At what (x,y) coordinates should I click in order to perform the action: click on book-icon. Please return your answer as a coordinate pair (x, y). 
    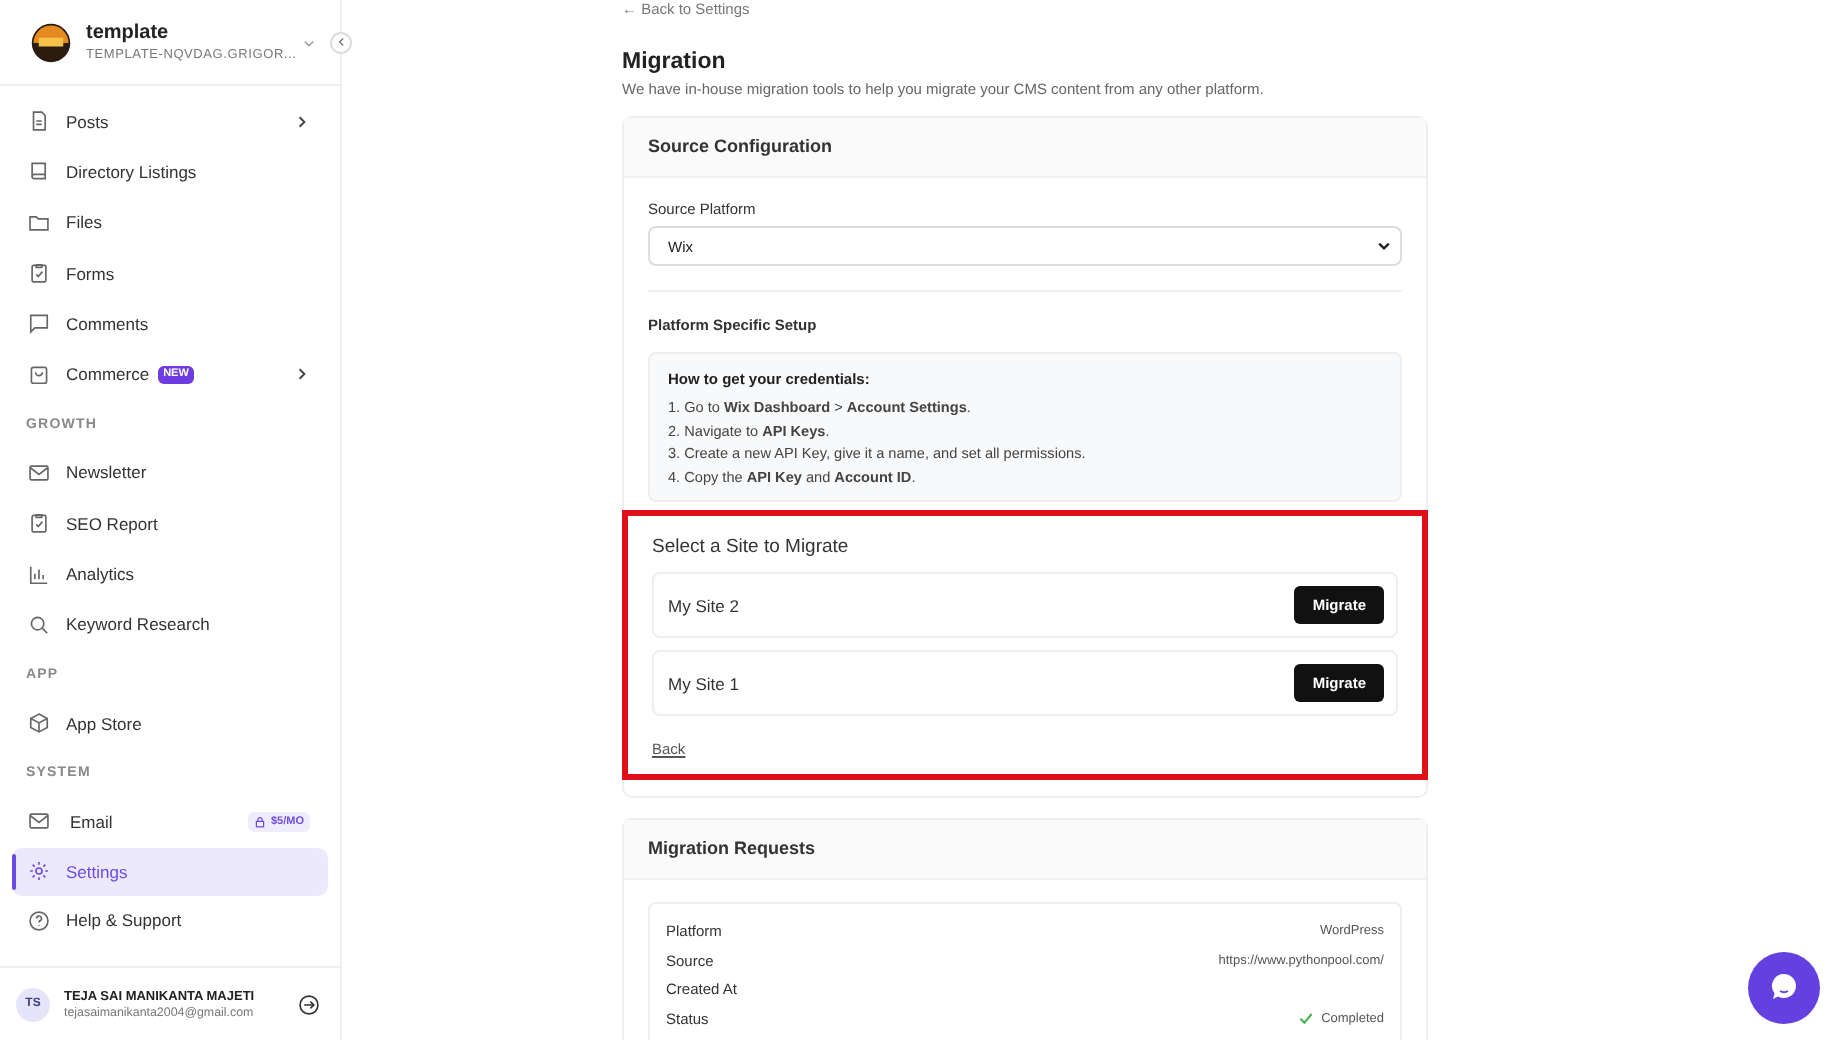
    Looking at the image, I should click on (39, 171).